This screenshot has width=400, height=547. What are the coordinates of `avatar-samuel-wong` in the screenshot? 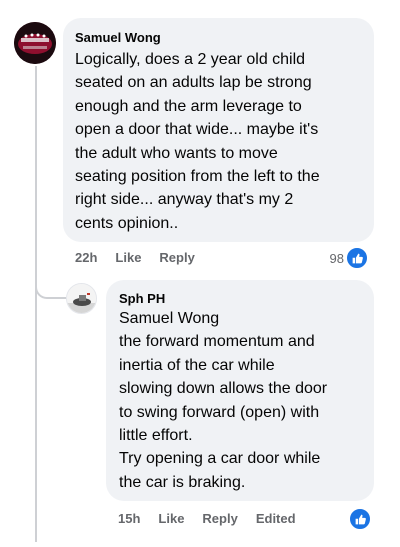 It's located at (35, 43).